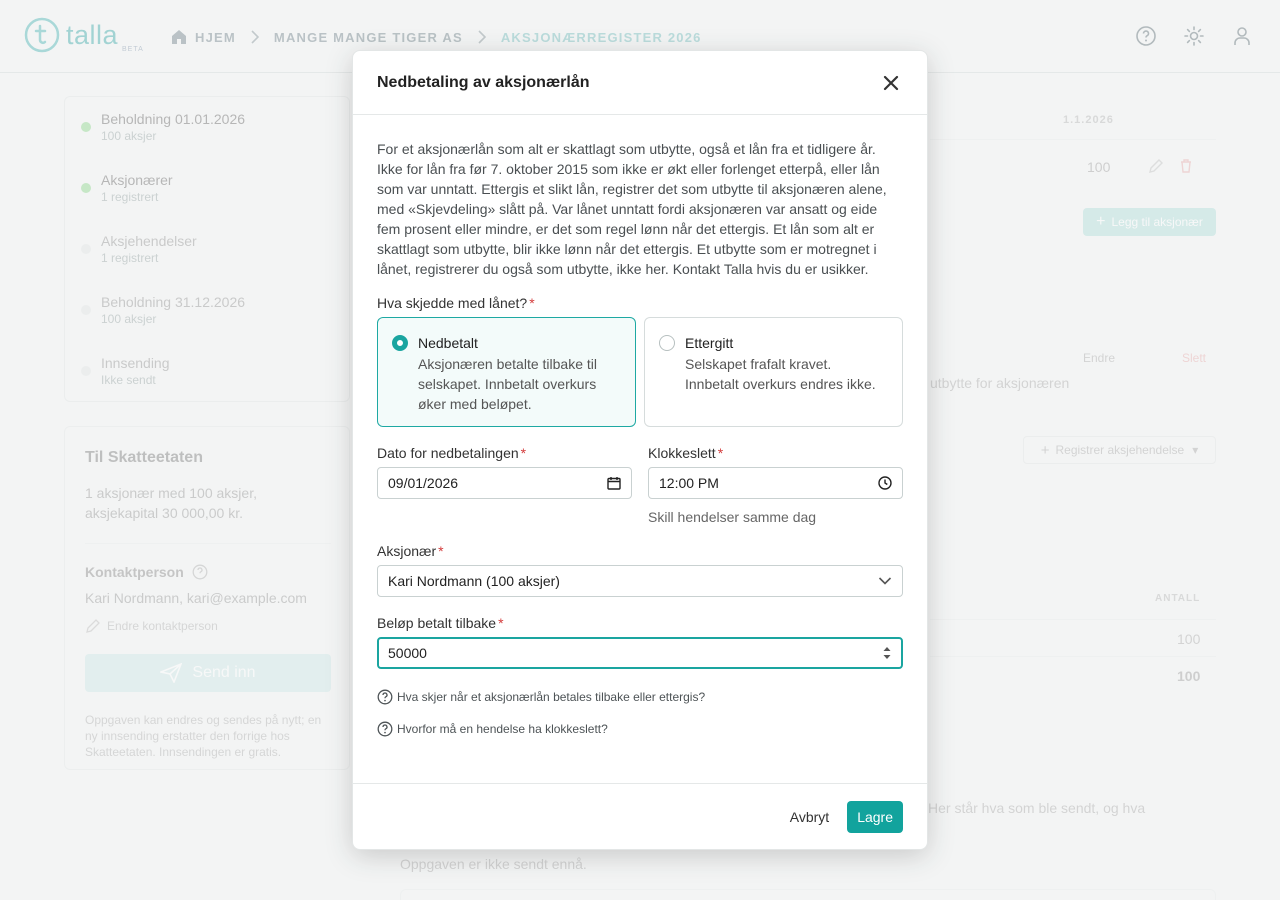  I want to click on radio-ettergitt, so click(667, 343).